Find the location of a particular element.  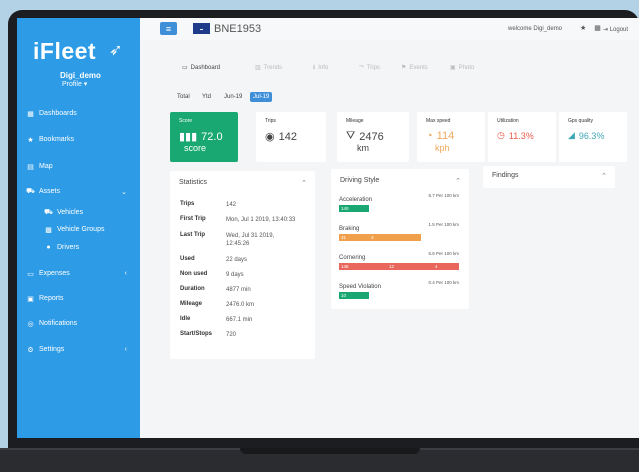

bar-segment: 12 is located at coordinates (410, 266).